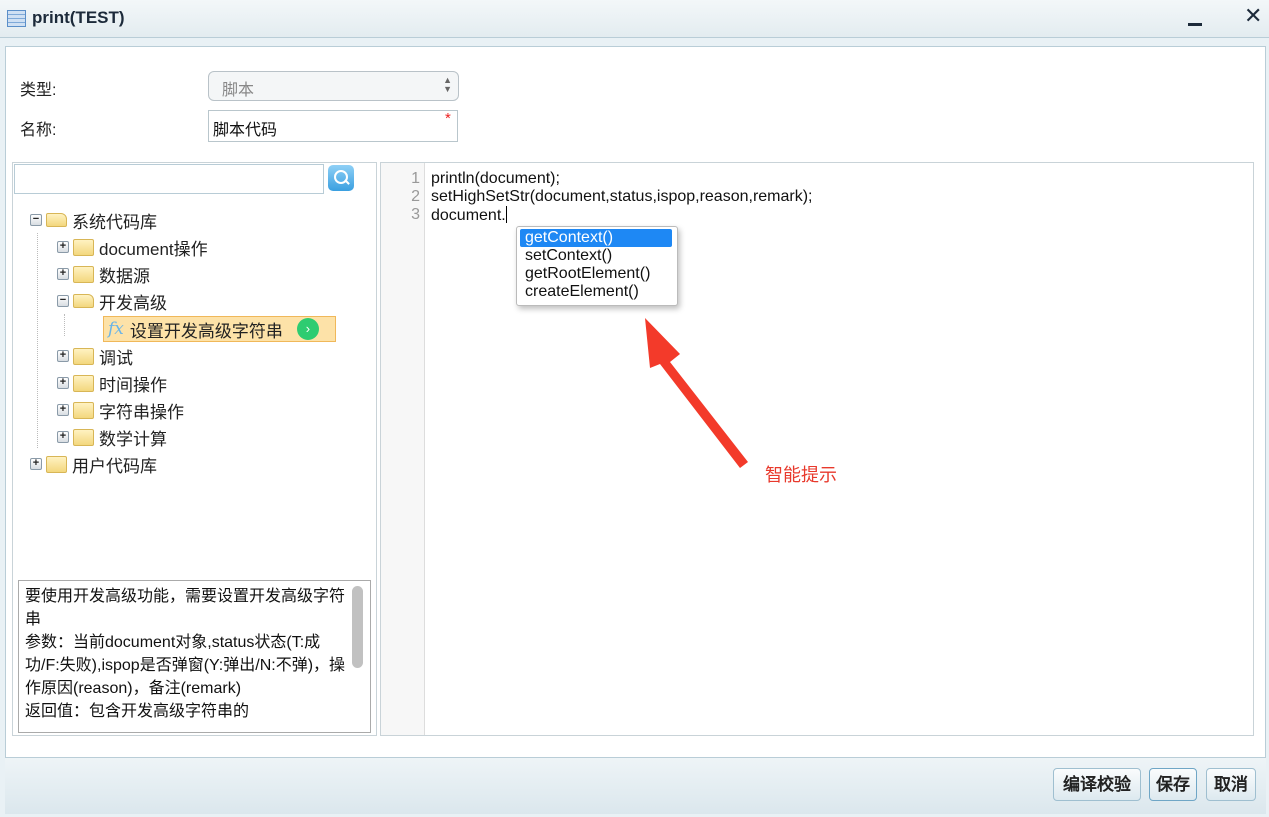  Describe the element at coordinates (116, 329) in the screenshot. I see `function-icon: fx` at that location.